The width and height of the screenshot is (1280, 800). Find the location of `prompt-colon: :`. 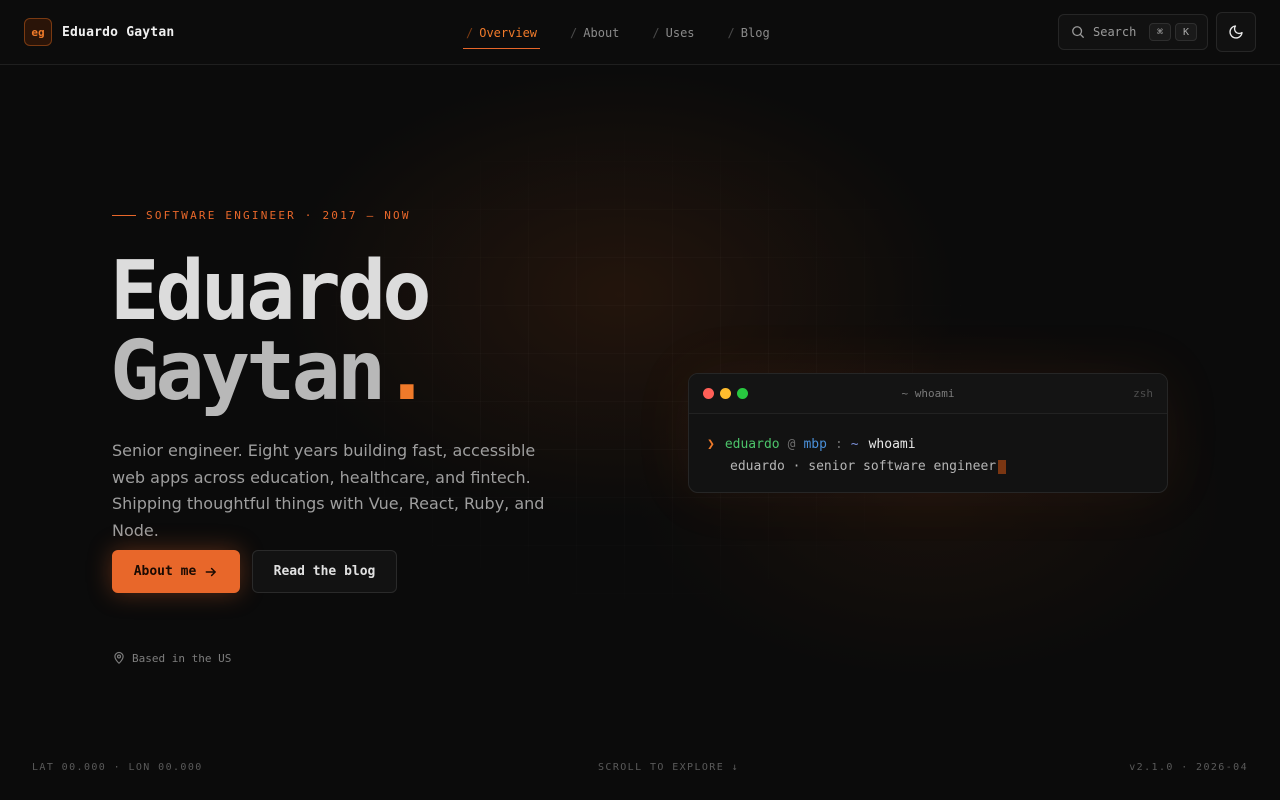

prompt-colon: : is located at coordinates (838, 444).